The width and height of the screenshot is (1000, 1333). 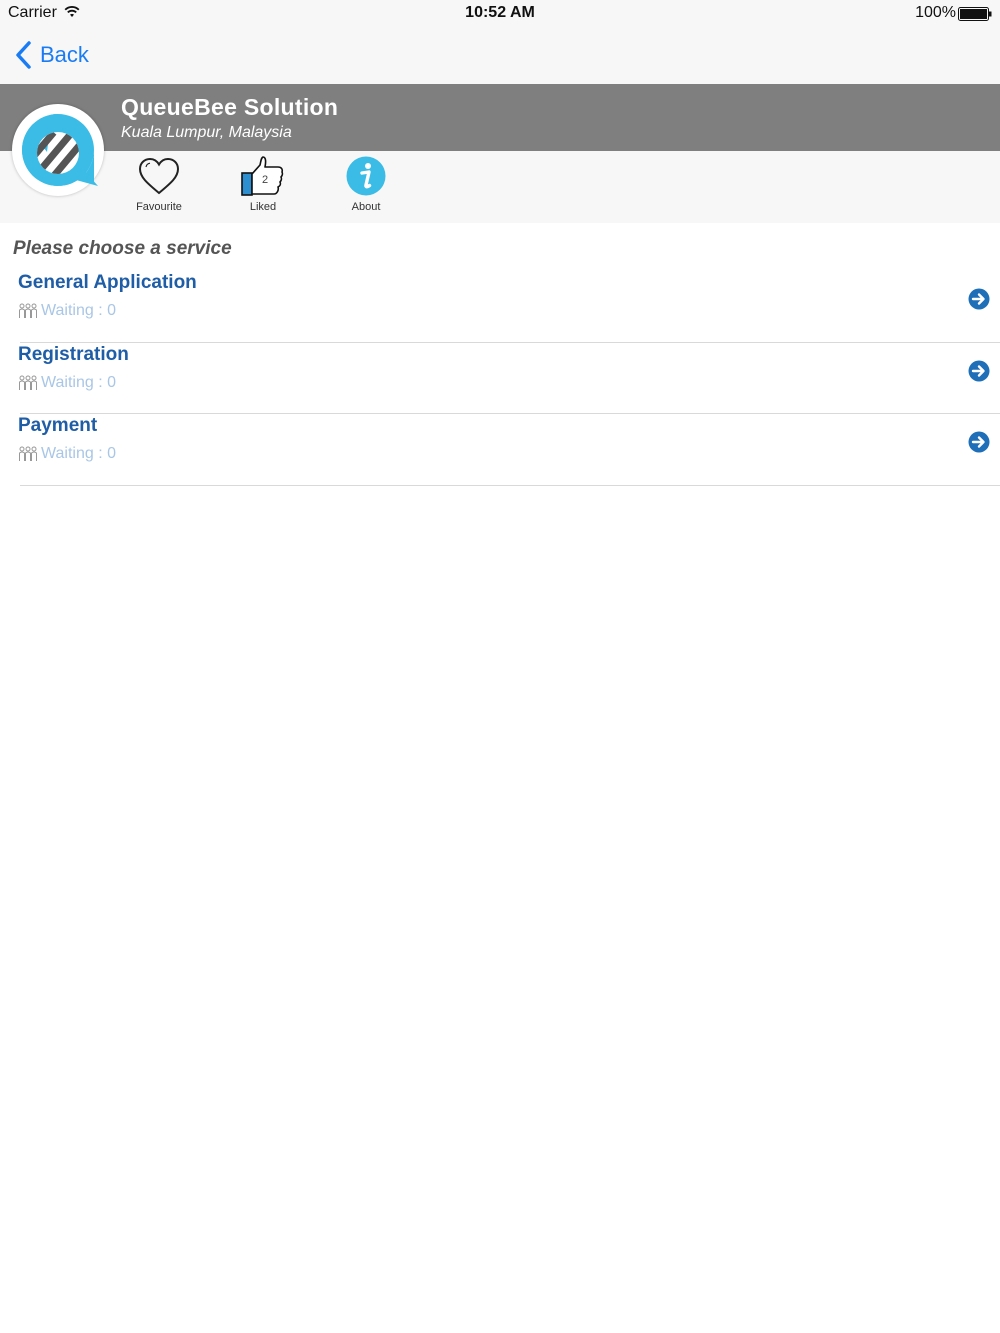 What do you see at coordinates (500, 307) in the screenshot?
I see `service-row-general-application: General Application Waiting : 0` at bounding box center [500, 307].